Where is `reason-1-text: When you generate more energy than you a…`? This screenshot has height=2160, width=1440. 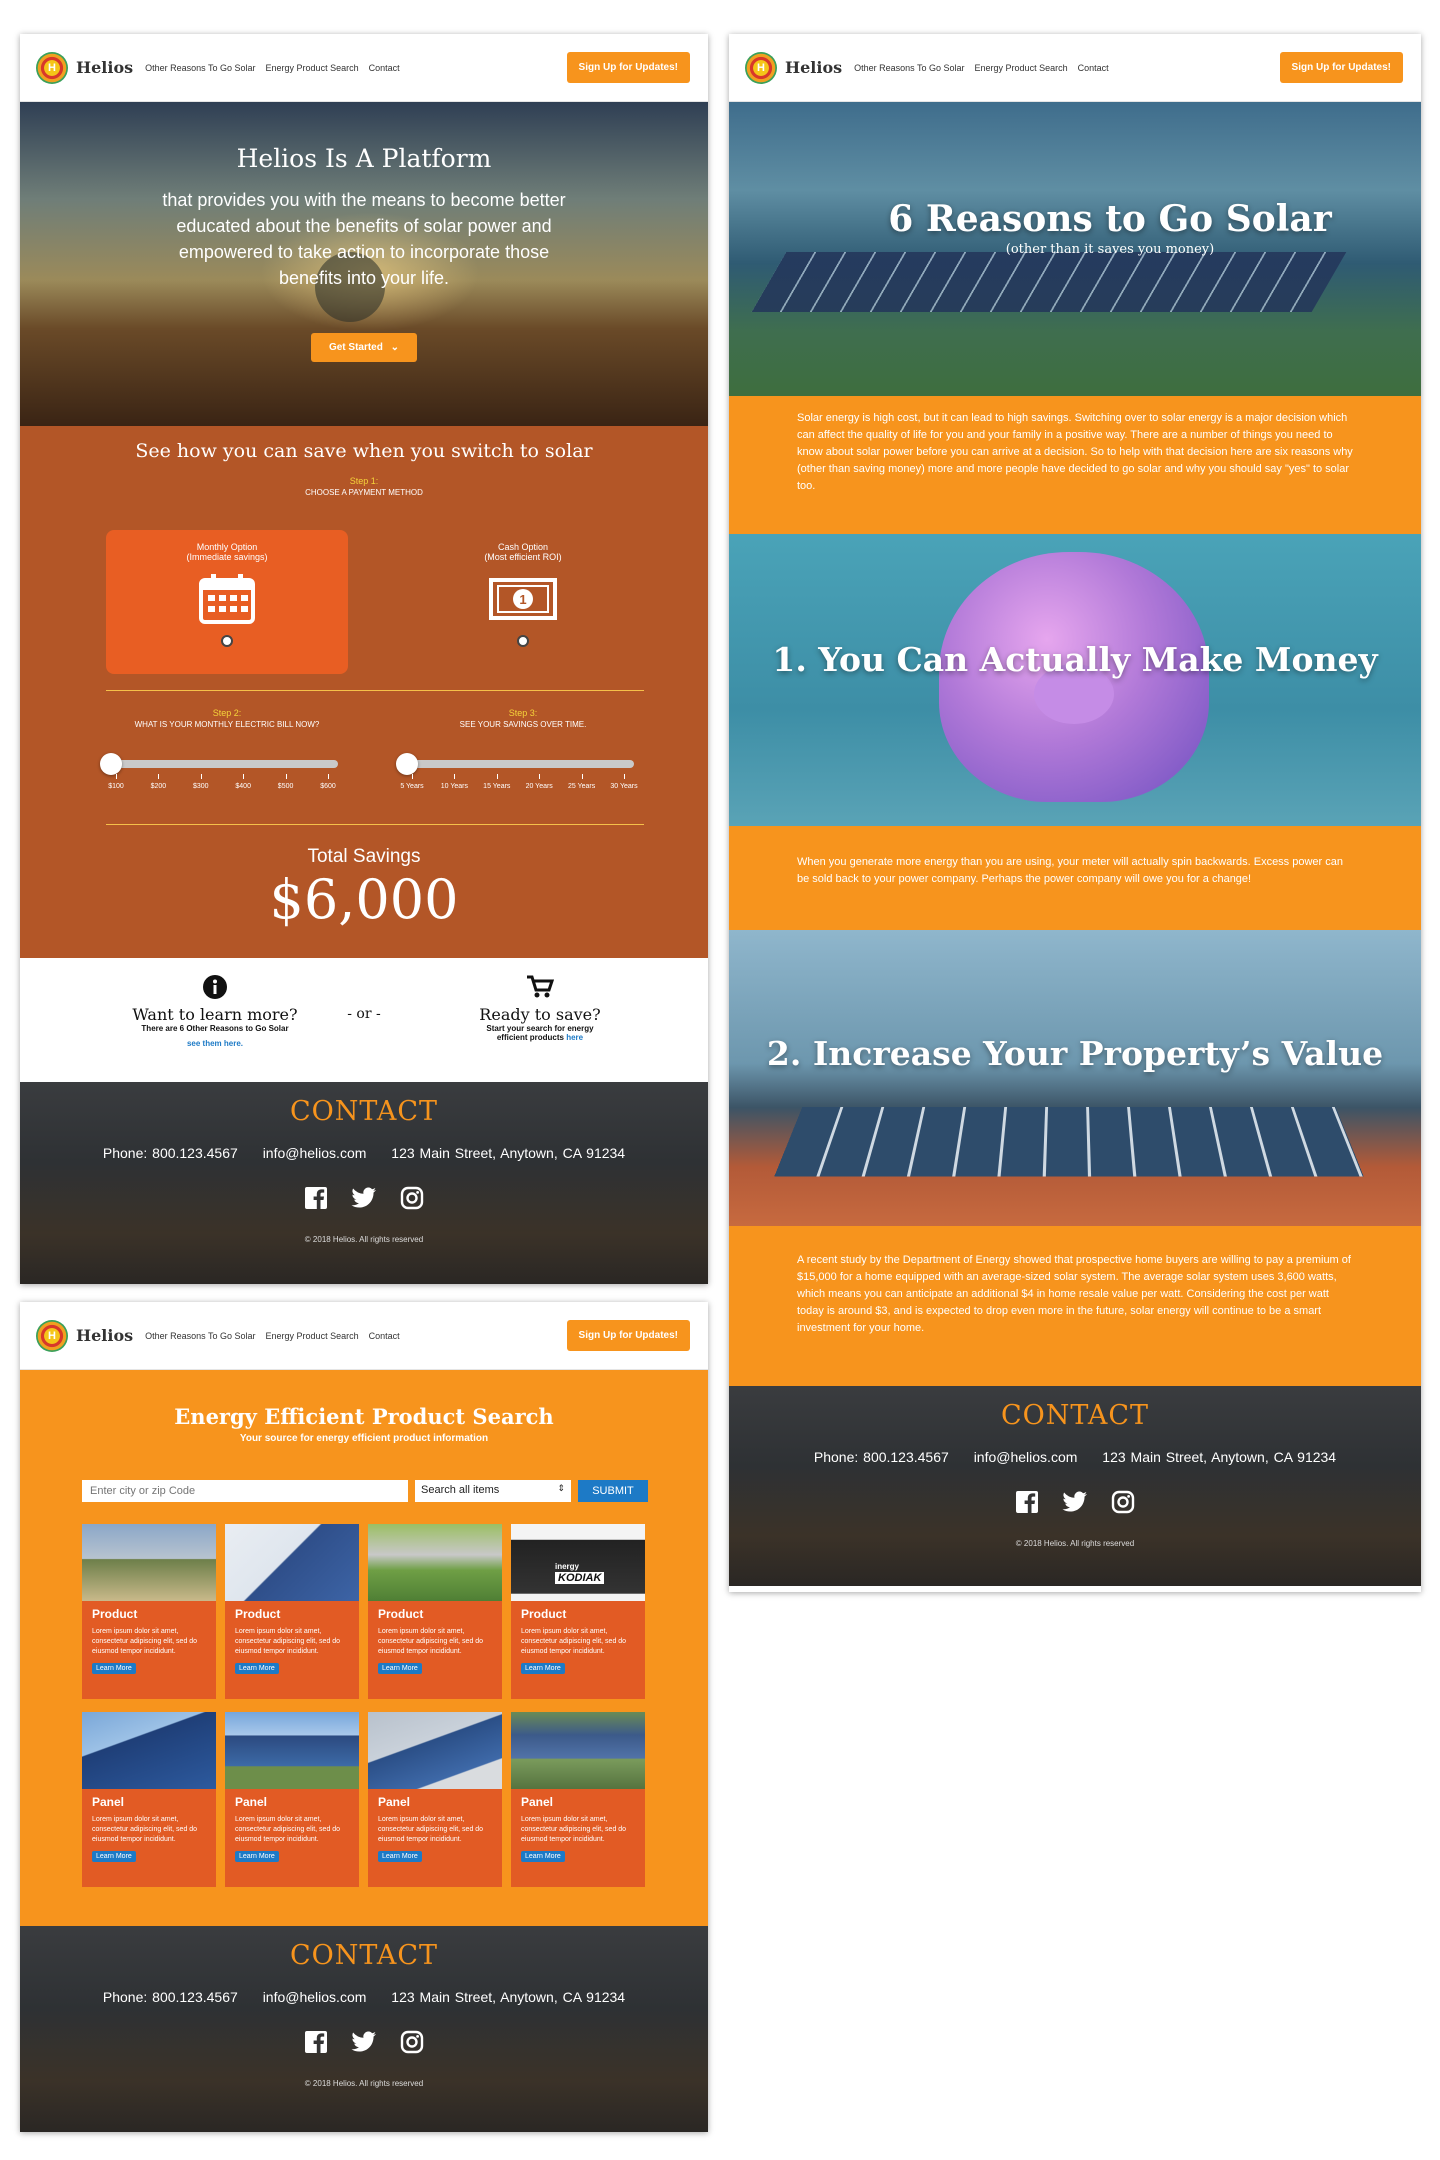 reason-1-text: When you generate more energy than you a… is located at coordinates (1070, 870).